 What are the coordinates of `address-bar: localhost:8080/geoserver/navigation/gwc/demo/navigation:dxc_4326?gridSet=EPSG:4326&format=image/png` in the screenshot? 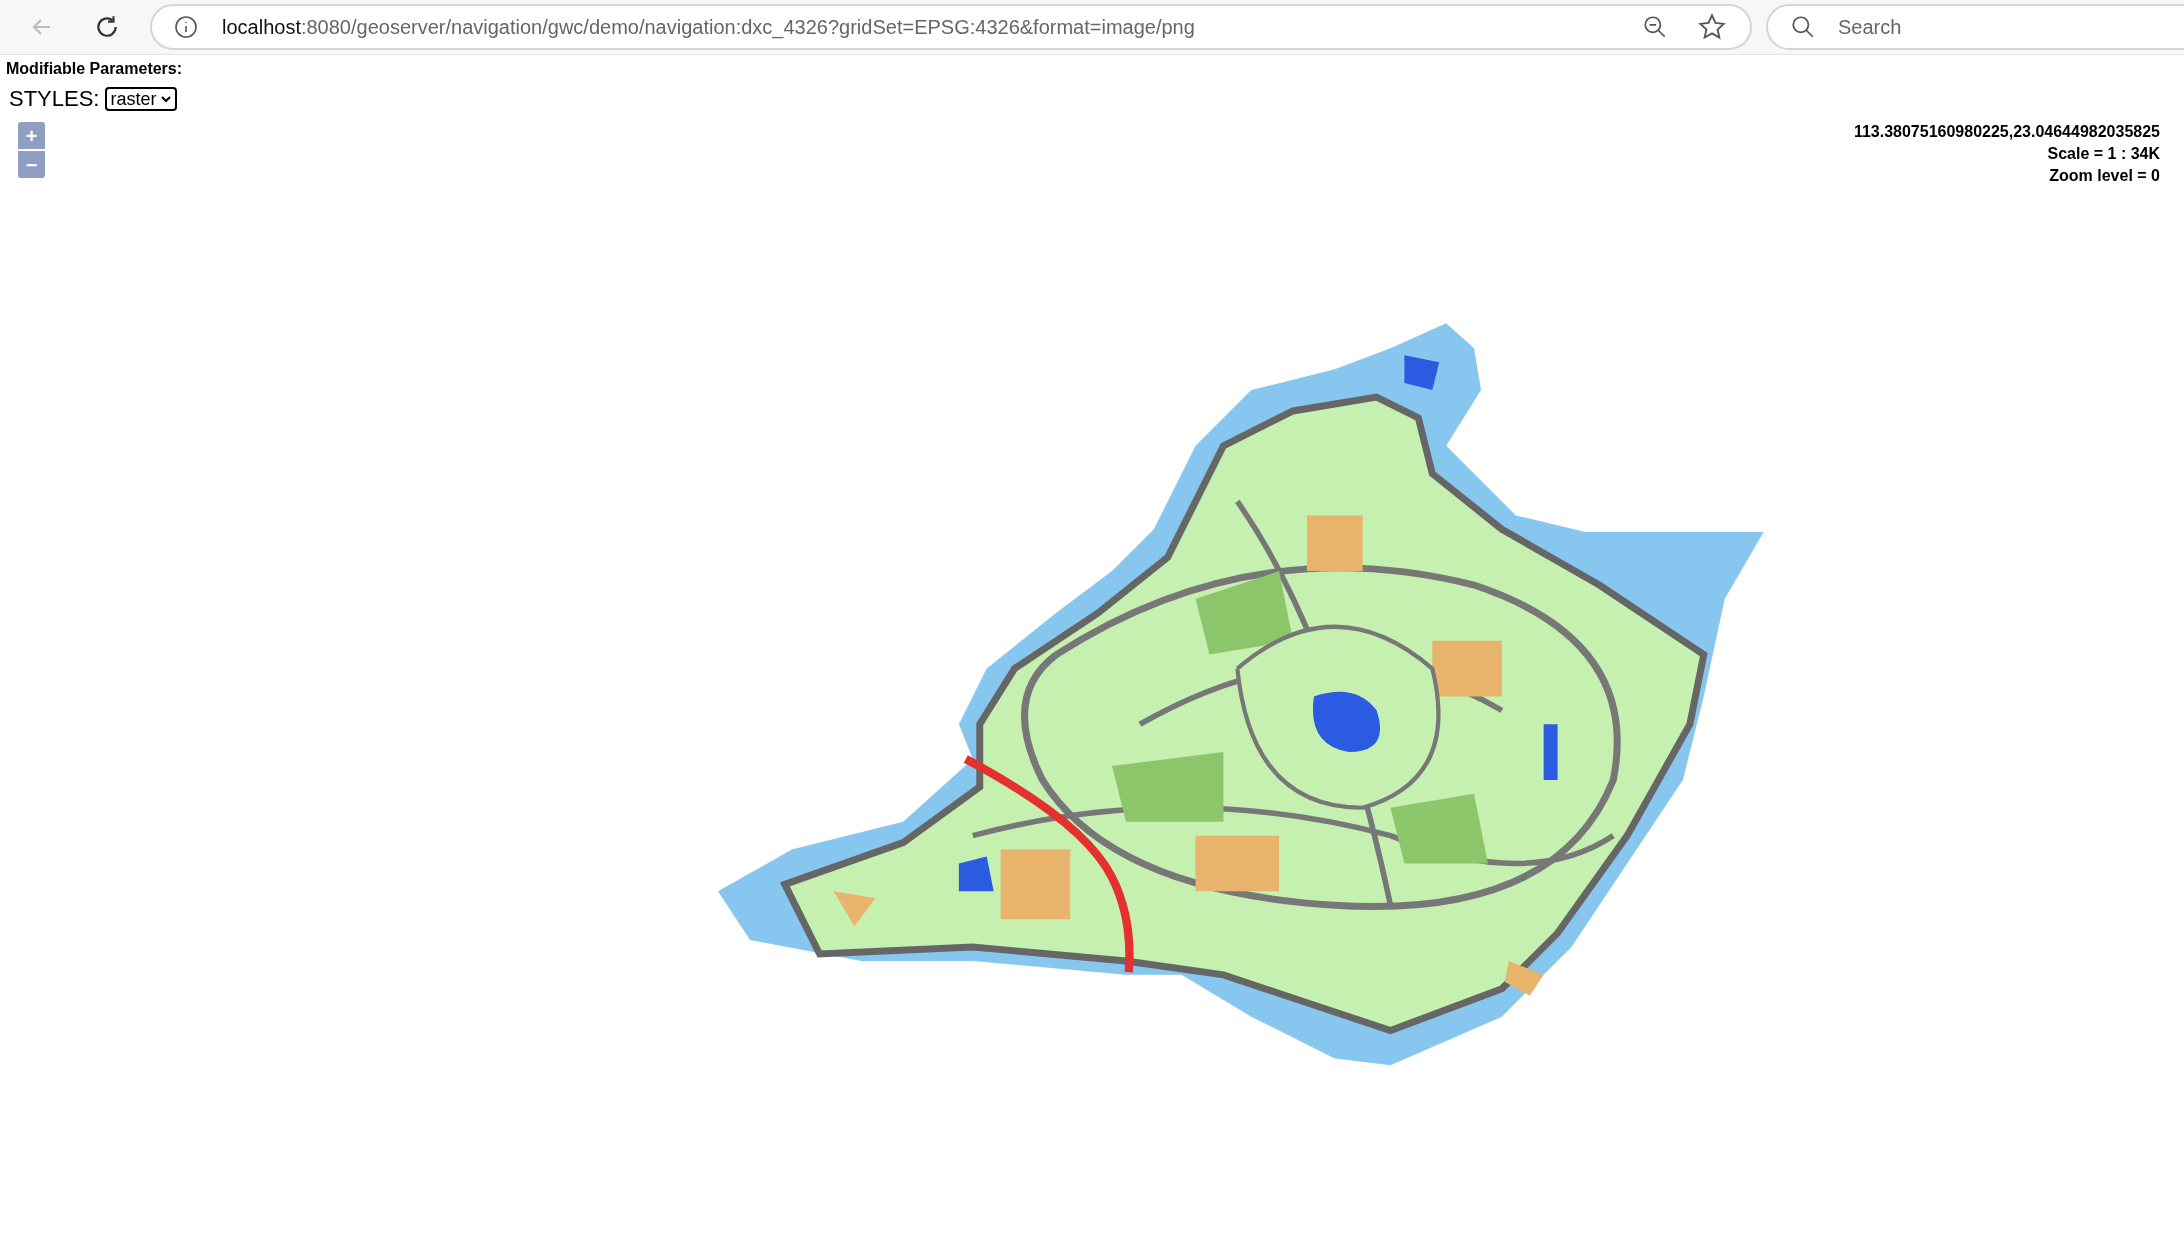 It's located at (951, 27).